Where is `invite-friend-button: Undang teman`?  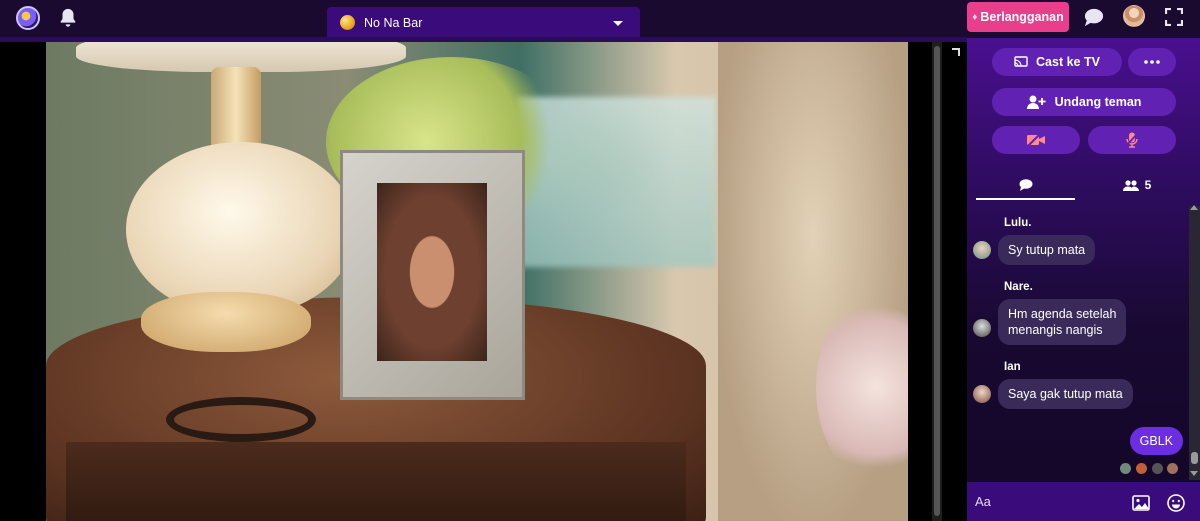
invite-friend-button: Undang teman is located at coordinates (1084, 102).